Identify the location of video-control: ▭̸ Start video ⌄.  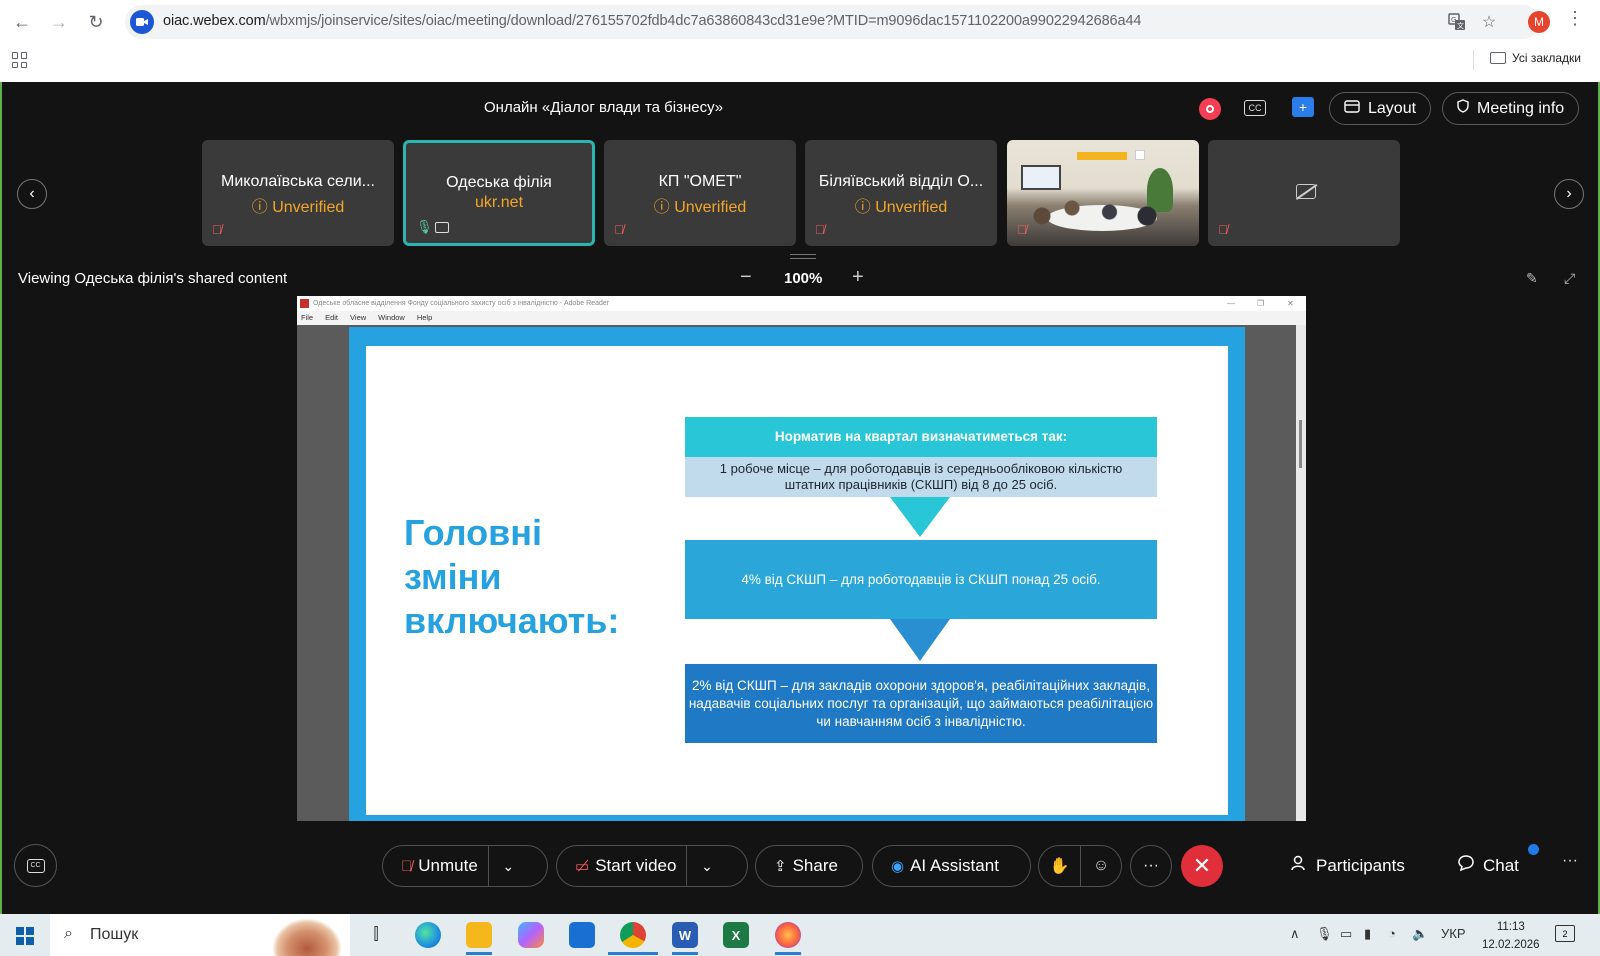
(652, 866).